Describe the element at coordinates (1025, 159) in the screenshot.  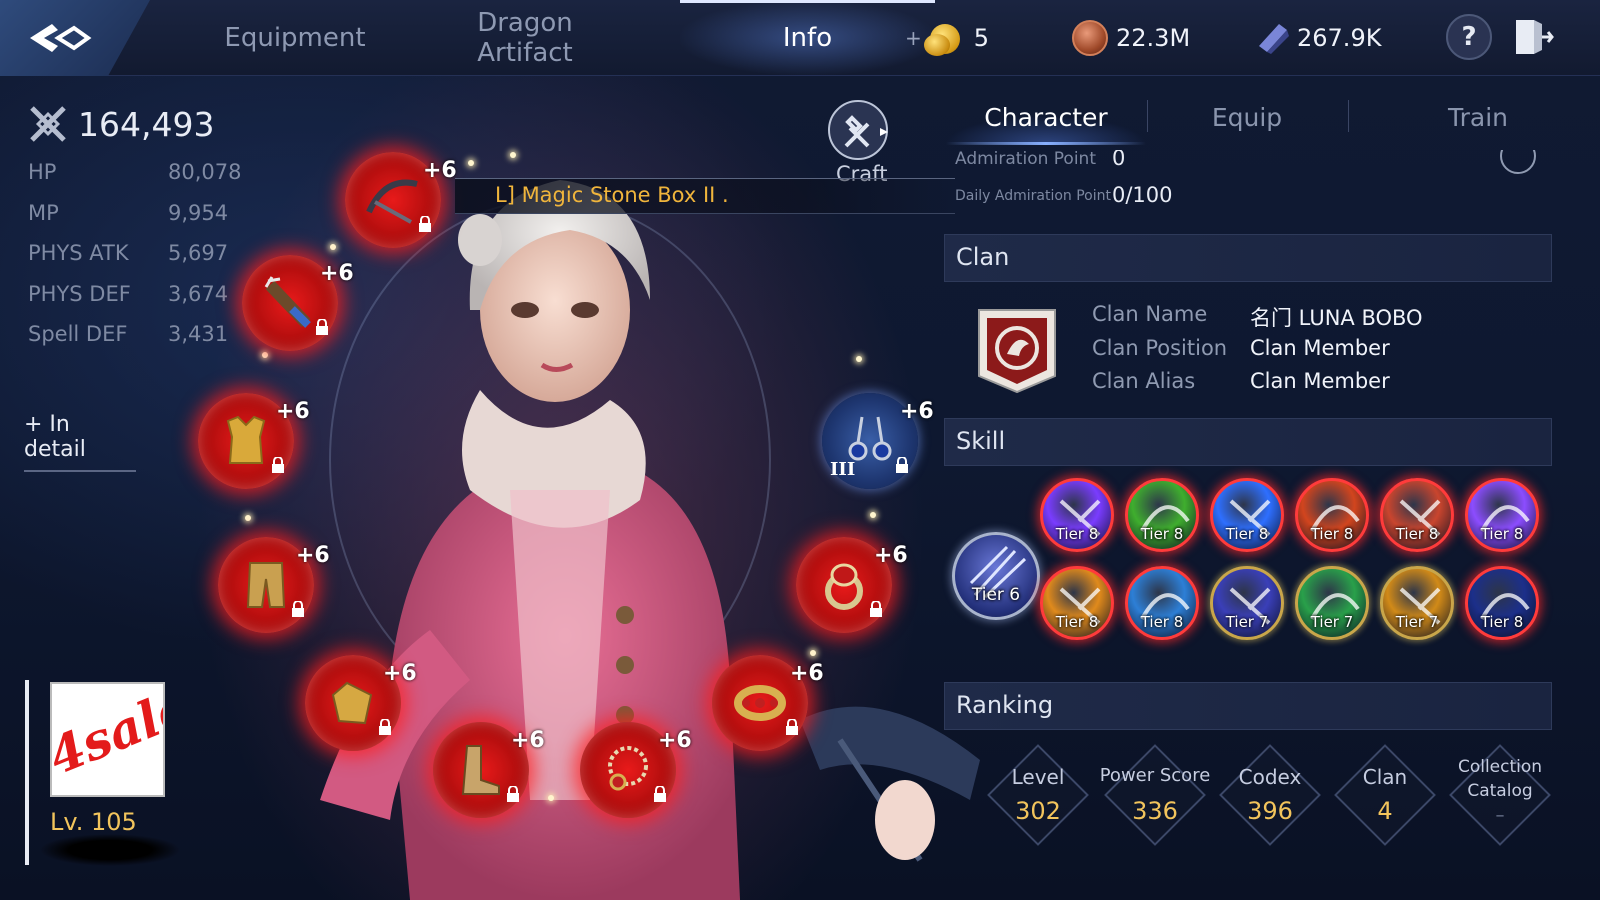
I see `admiration-label: Admiration Point` at that location.